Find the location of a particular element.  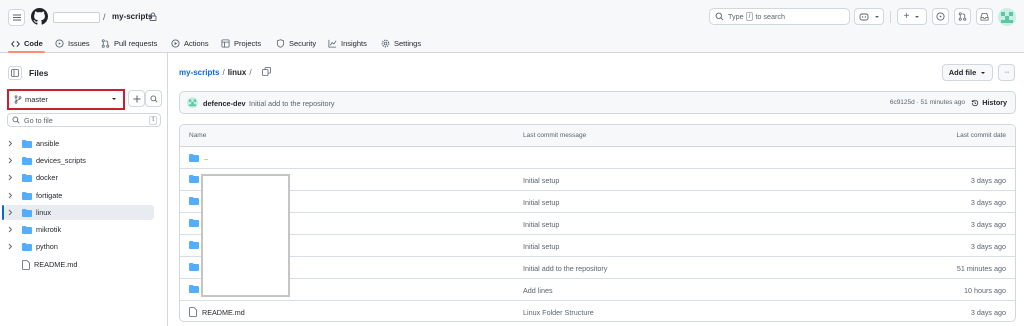

search-placeholder-pre: Type is located at coordinates (736, 16).